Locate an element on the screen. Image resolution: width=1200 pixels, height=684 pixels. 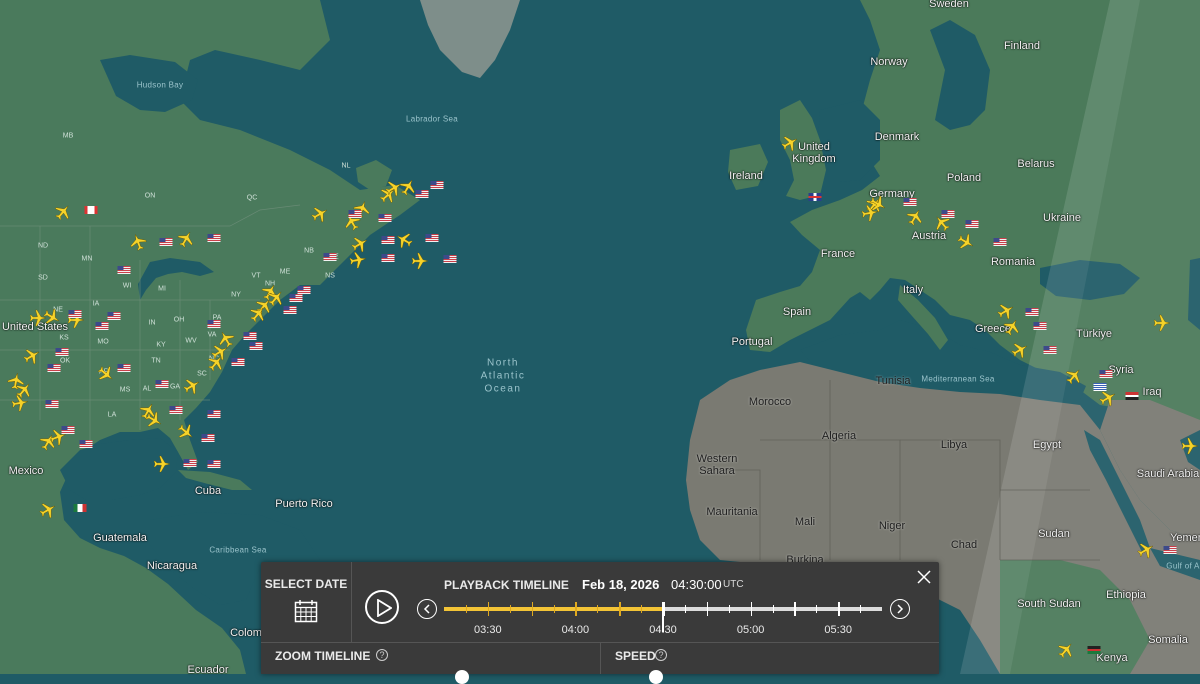
step-back-button is located at coordinates (427, 609).